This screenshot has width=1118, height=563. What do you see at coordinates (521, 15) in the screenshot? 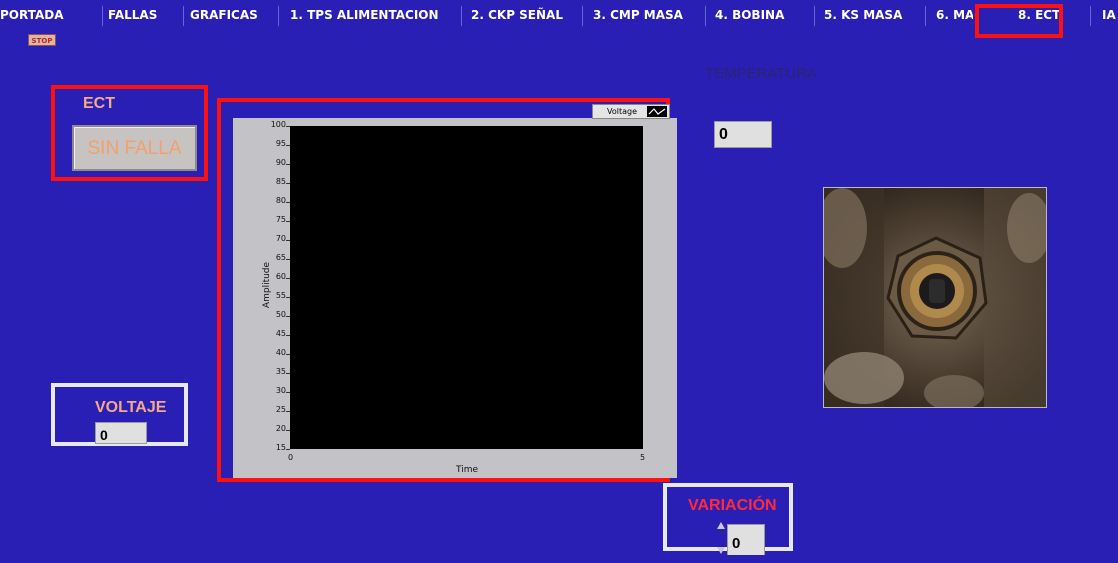
I see `tab-ckp-senal: 2. CKP SEÑAL` at bounding box center [521, 15].